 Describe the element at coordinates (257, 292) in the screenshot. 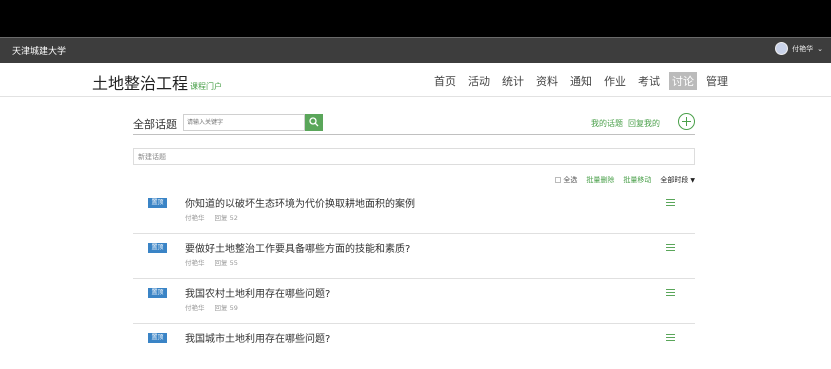

I see `topic-title: 我国农村土地利用存在哪些问题?` at that location.